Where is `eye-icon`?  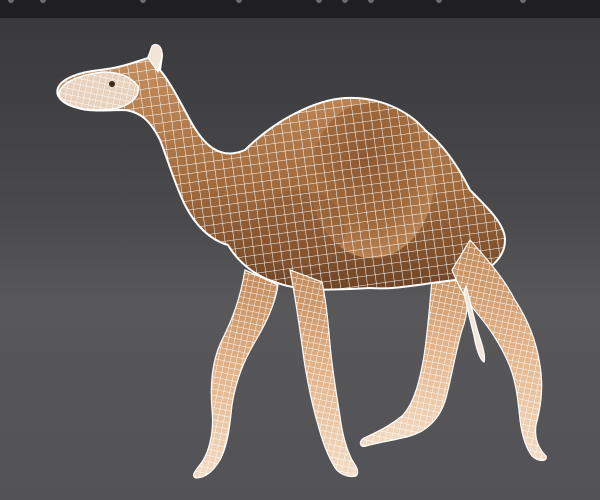
eye-icon is located at coordinates (112, 84).